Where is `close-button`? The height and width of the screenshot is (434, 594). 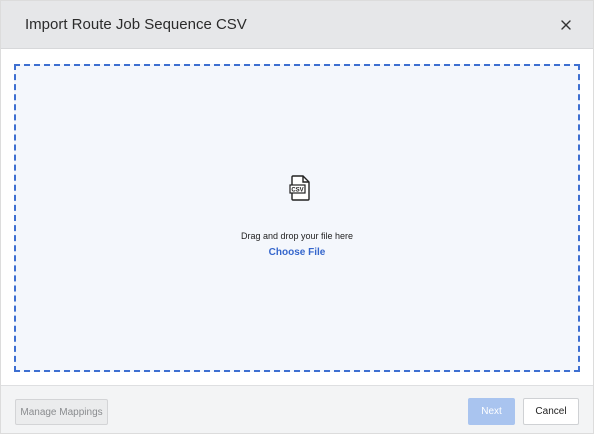
close-button is located at coordinates (566, 25).